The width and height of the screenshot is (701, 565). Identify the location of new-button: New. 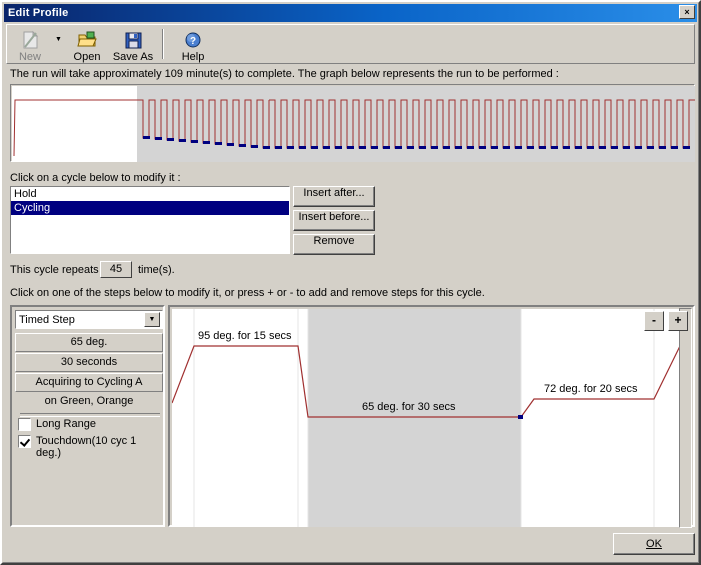
(30, 45).